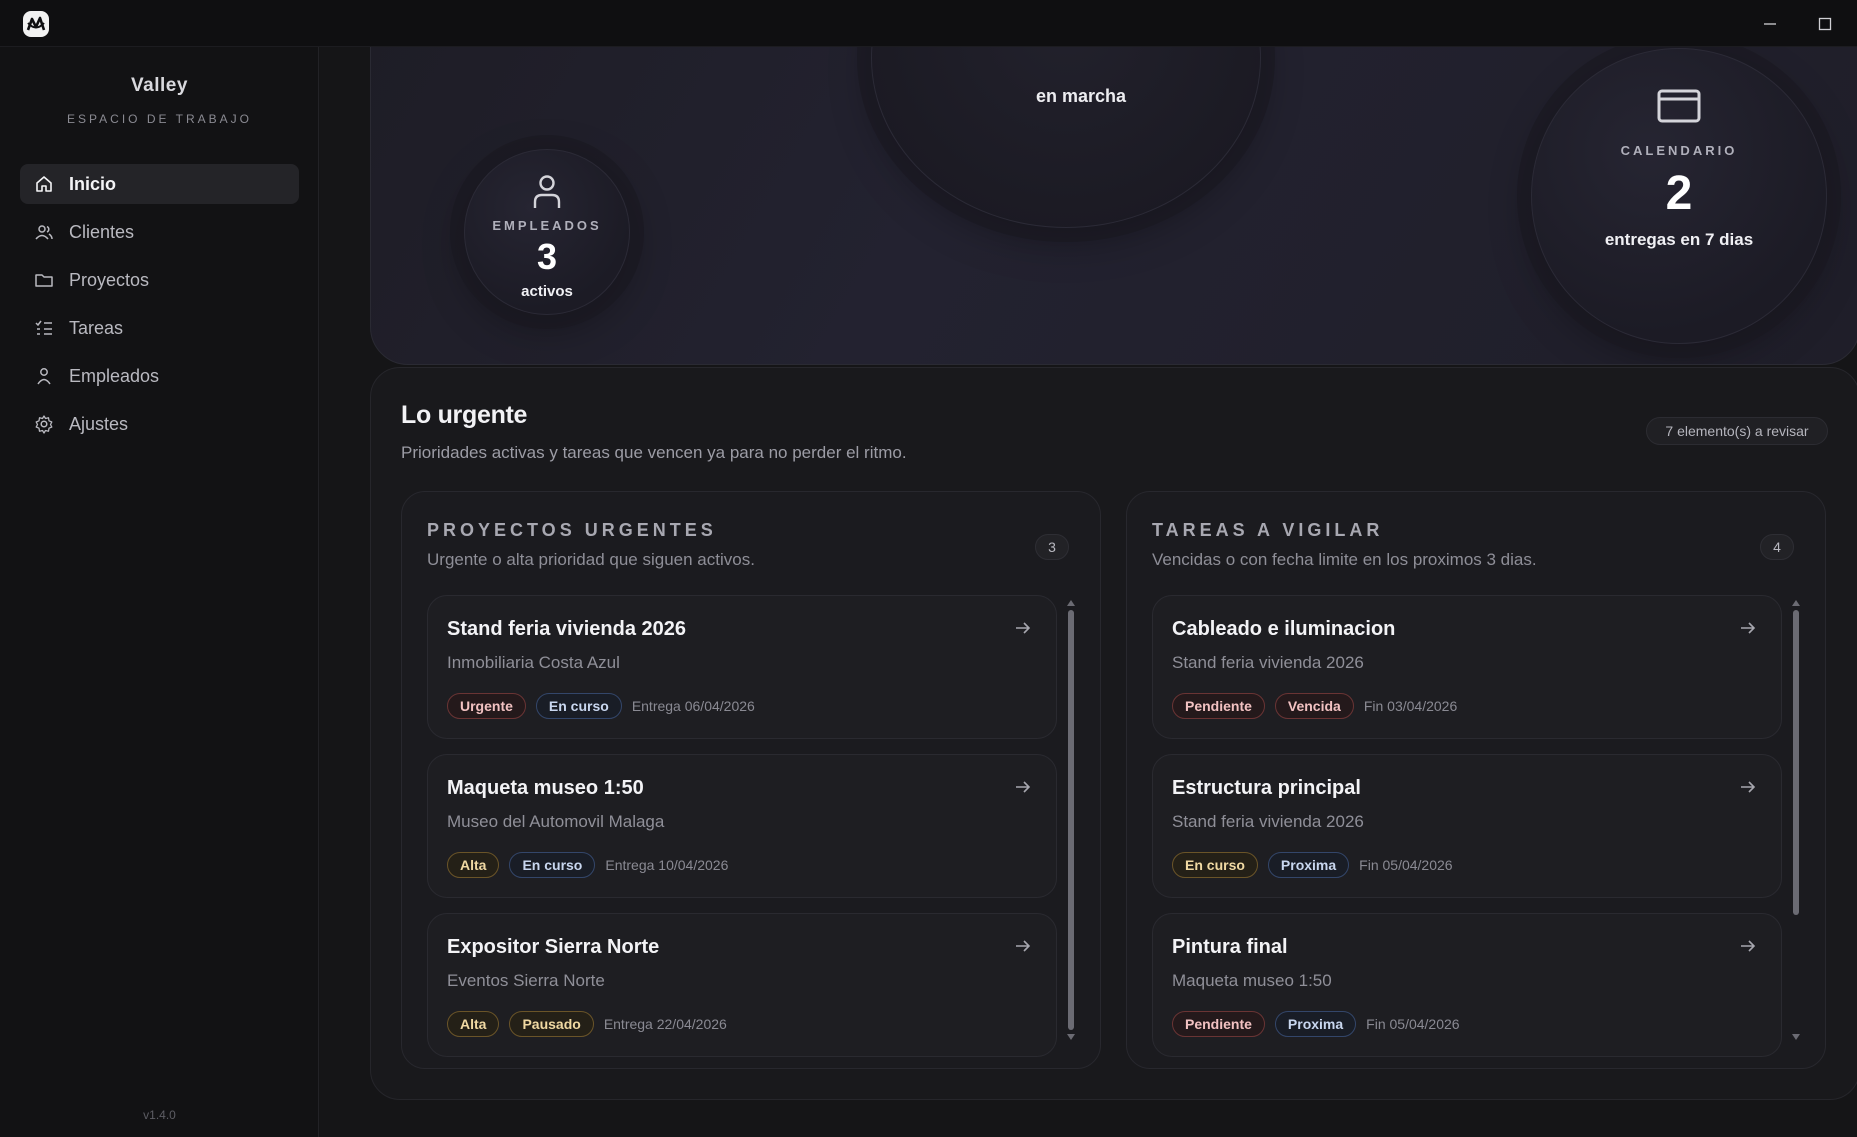 Image resolution: width=1857 pixels, height=1137 pixels. Describe the element at coordinates (556, 821) in the screenshot. I see `card-subtitle: Museo del Automovil Malaga` at that location.